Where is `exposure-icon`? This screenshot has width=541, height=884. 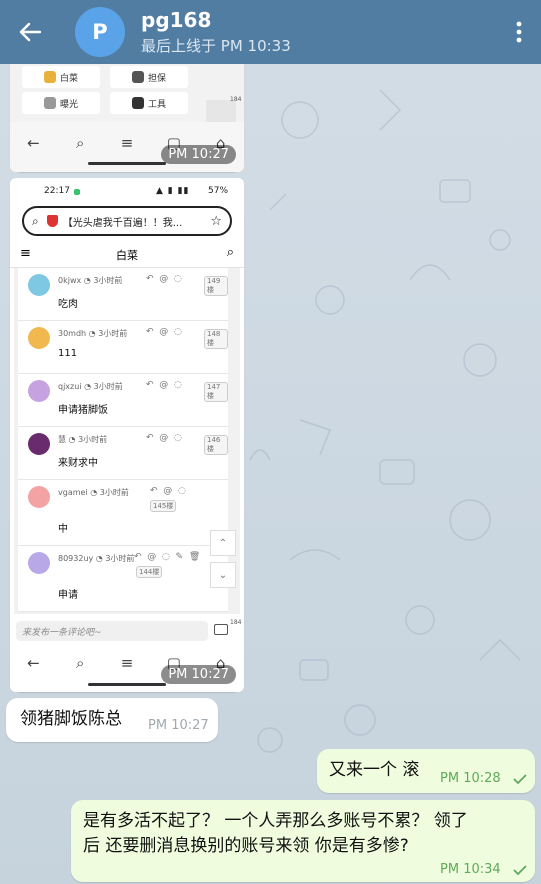
exposure-icon is located at coordinates (49, 103).